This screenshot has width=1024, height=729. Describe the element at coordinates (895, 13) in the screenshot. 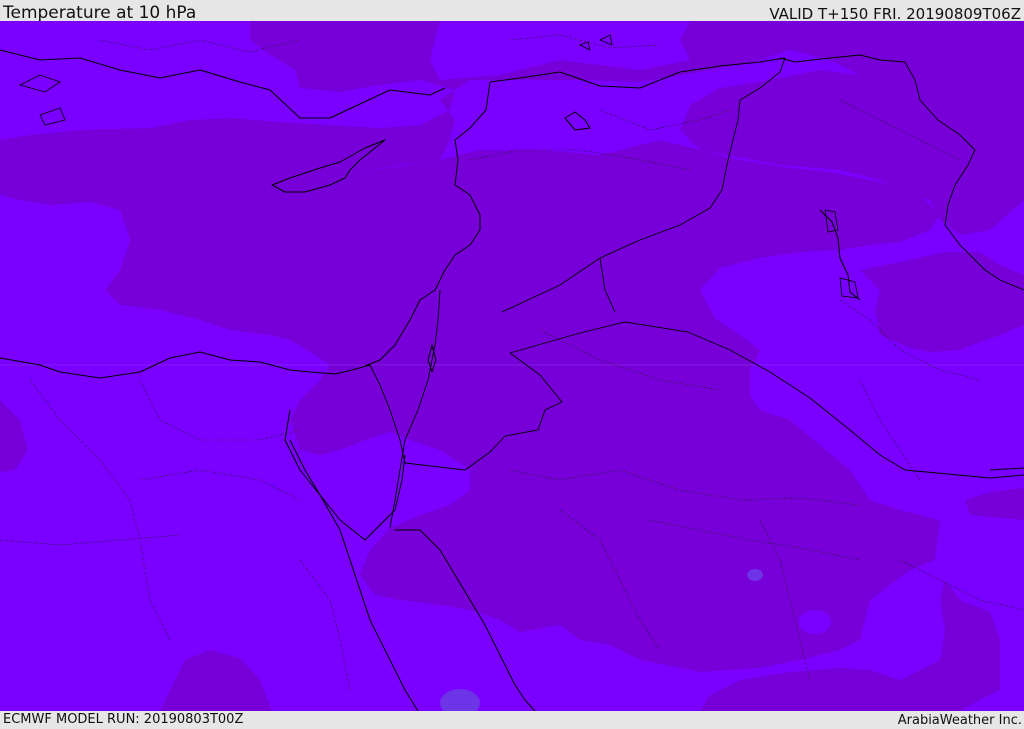

I see `valid-time-label: VALID T+150 FRI. 20190809T06Z` at that location.